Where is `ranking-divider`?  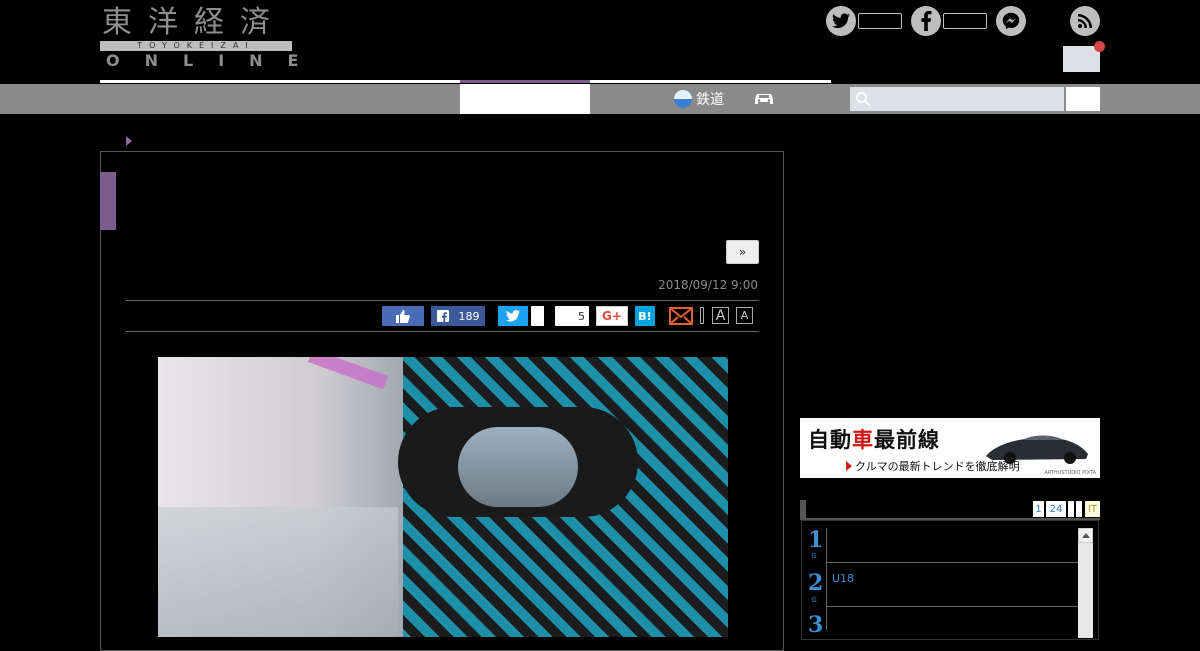
ranking-divider is located at coordinates (826, 579).